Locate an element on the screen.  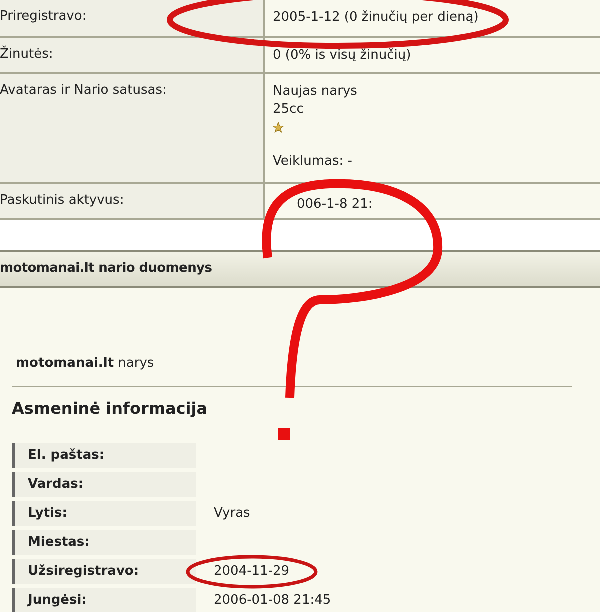
field-label: El. paštas: is located at coordinates (104, 455).